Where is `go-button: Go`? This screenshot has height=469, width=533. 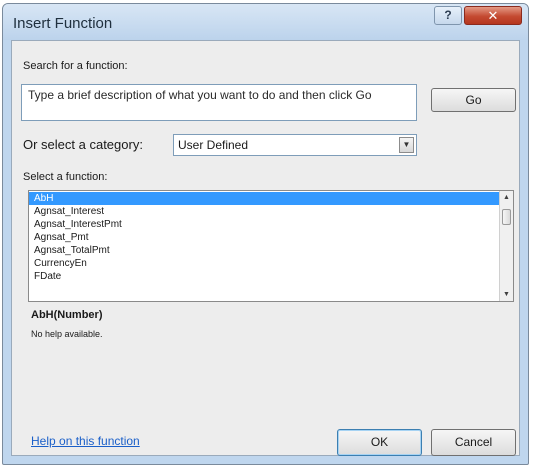
go-button: Go is located at coordinates (473, 100).